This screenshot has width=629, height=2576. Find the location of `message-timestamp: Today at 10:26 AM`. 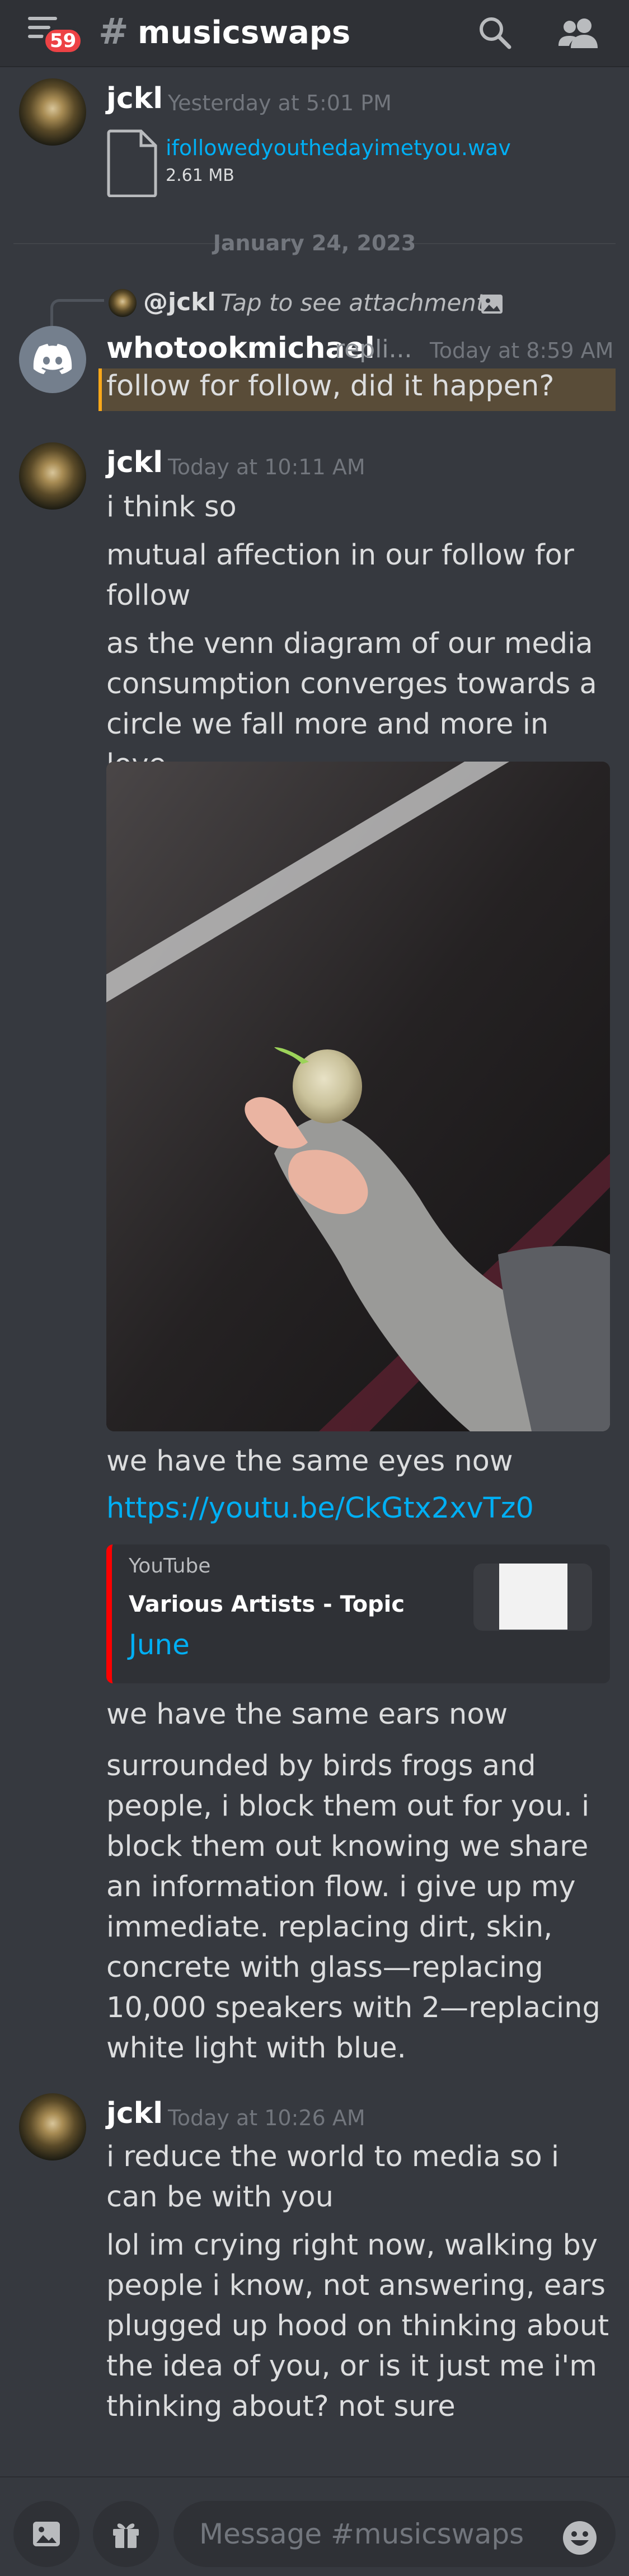

message-timestamp: Today at 10:26 AM is located at coordinates (266, 2118).